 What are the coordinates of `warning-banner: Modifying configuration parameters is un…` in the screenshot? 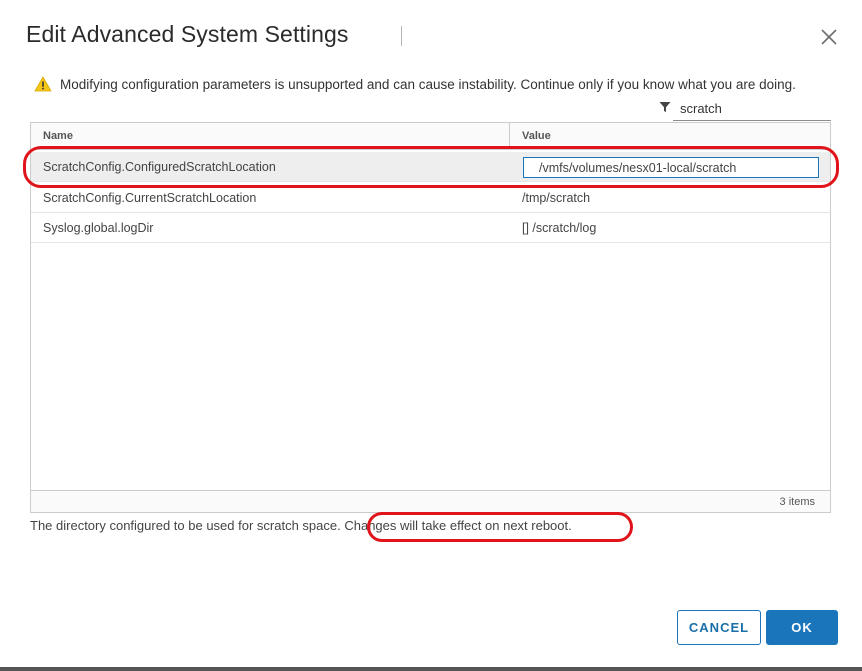 It's located at (415, 84).